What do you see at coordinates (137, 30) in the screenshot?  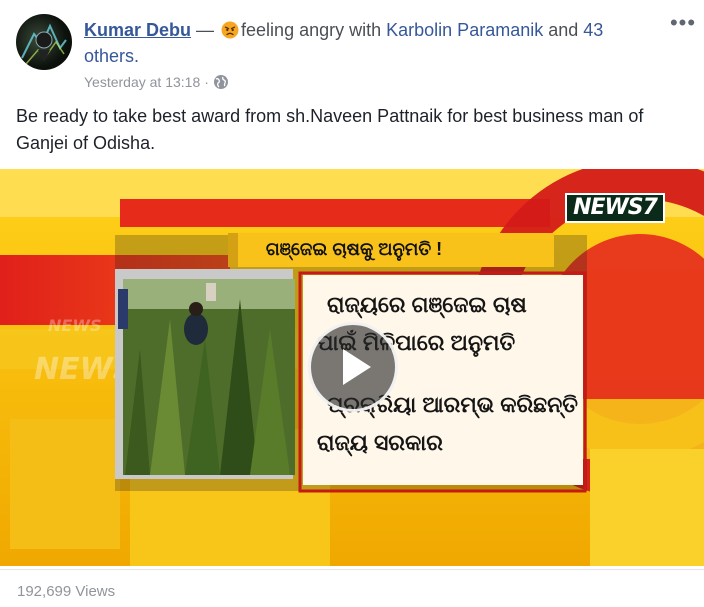 I see `author-name: Kumar Debu` at bounding box center [137, 30].